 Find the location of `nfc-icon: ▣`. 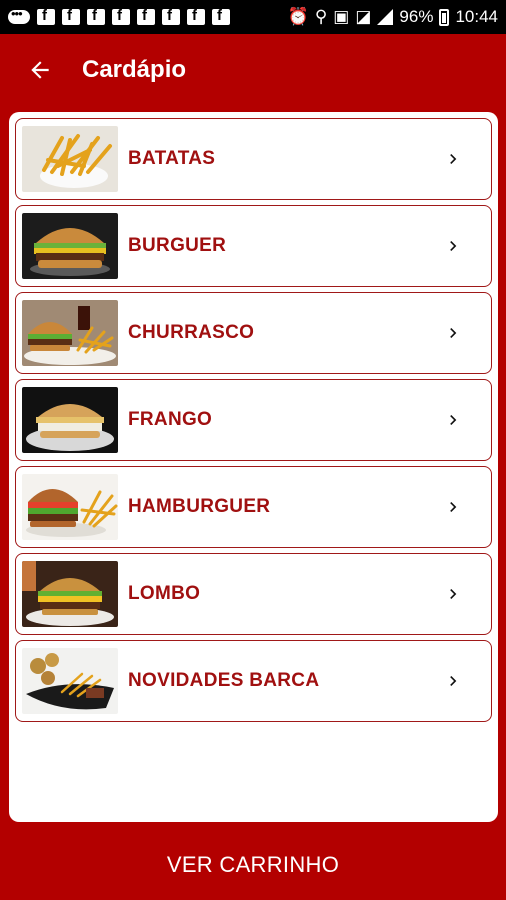

nfc-icon: ▣ is located at coordinates (341, 16).